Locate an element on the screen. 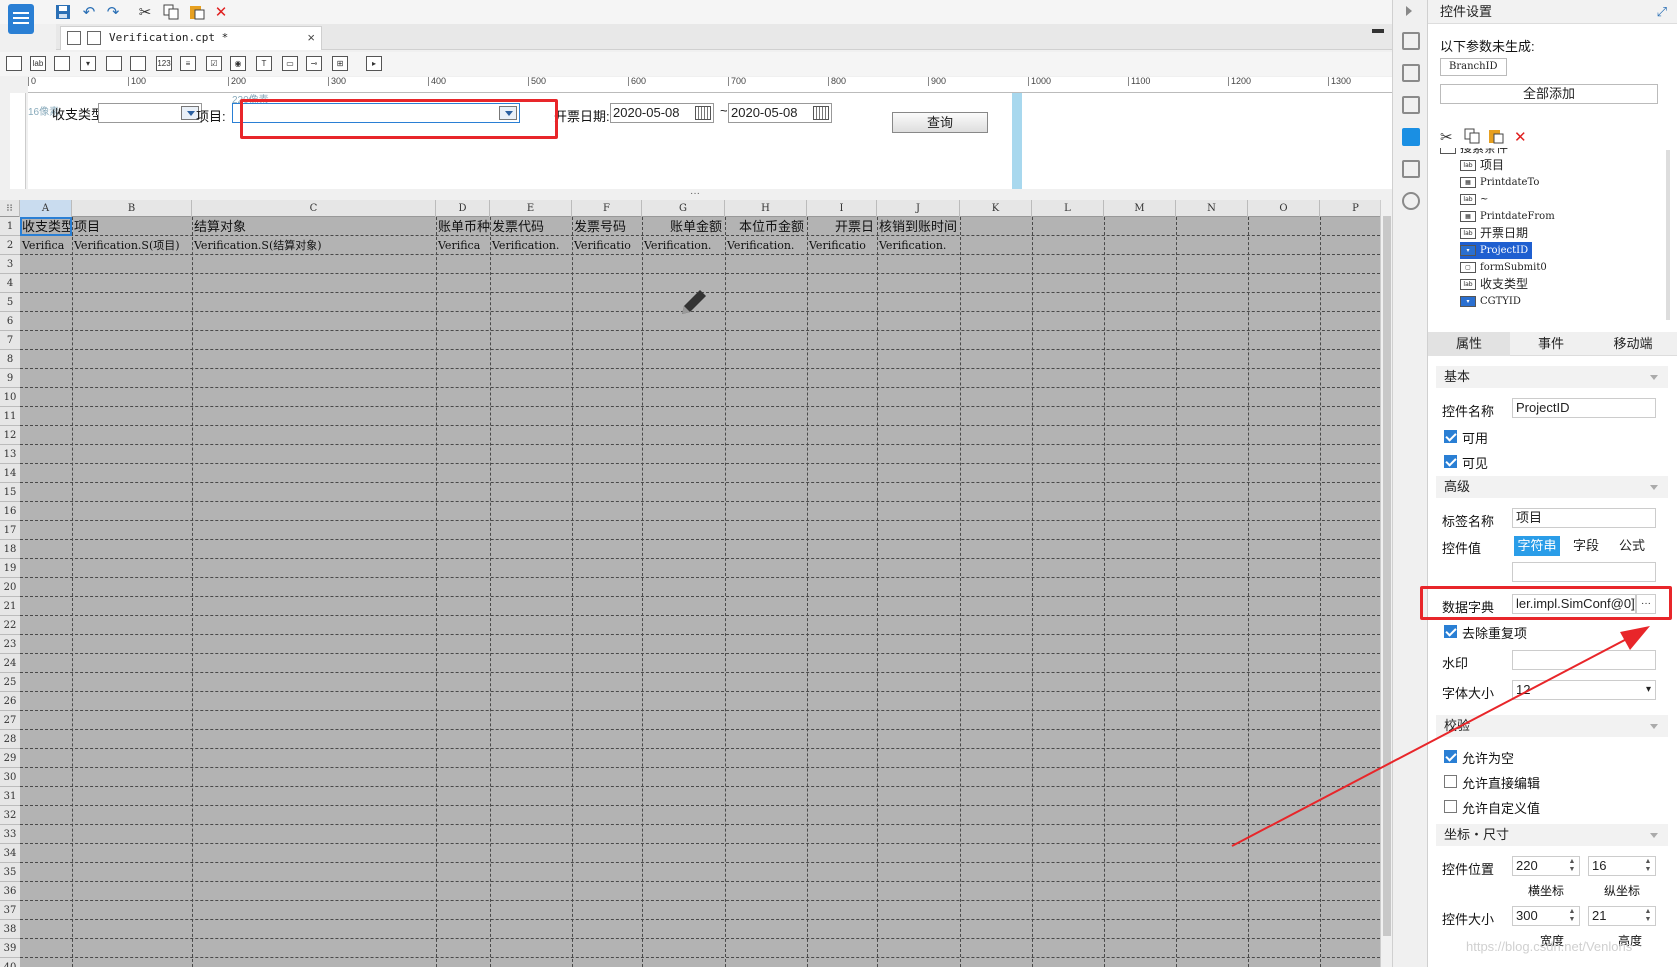 The width and height of the screenshot is (1677, 967). tree-node: ▾ ProjectID is located at coordinates (1496, 250).